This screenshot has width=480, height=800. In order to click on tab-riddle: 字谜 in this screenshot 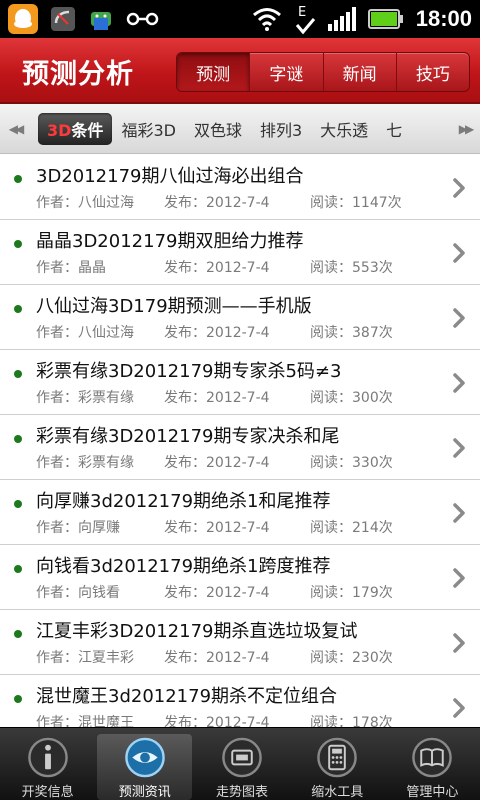, I will do `click(285, 72)`.